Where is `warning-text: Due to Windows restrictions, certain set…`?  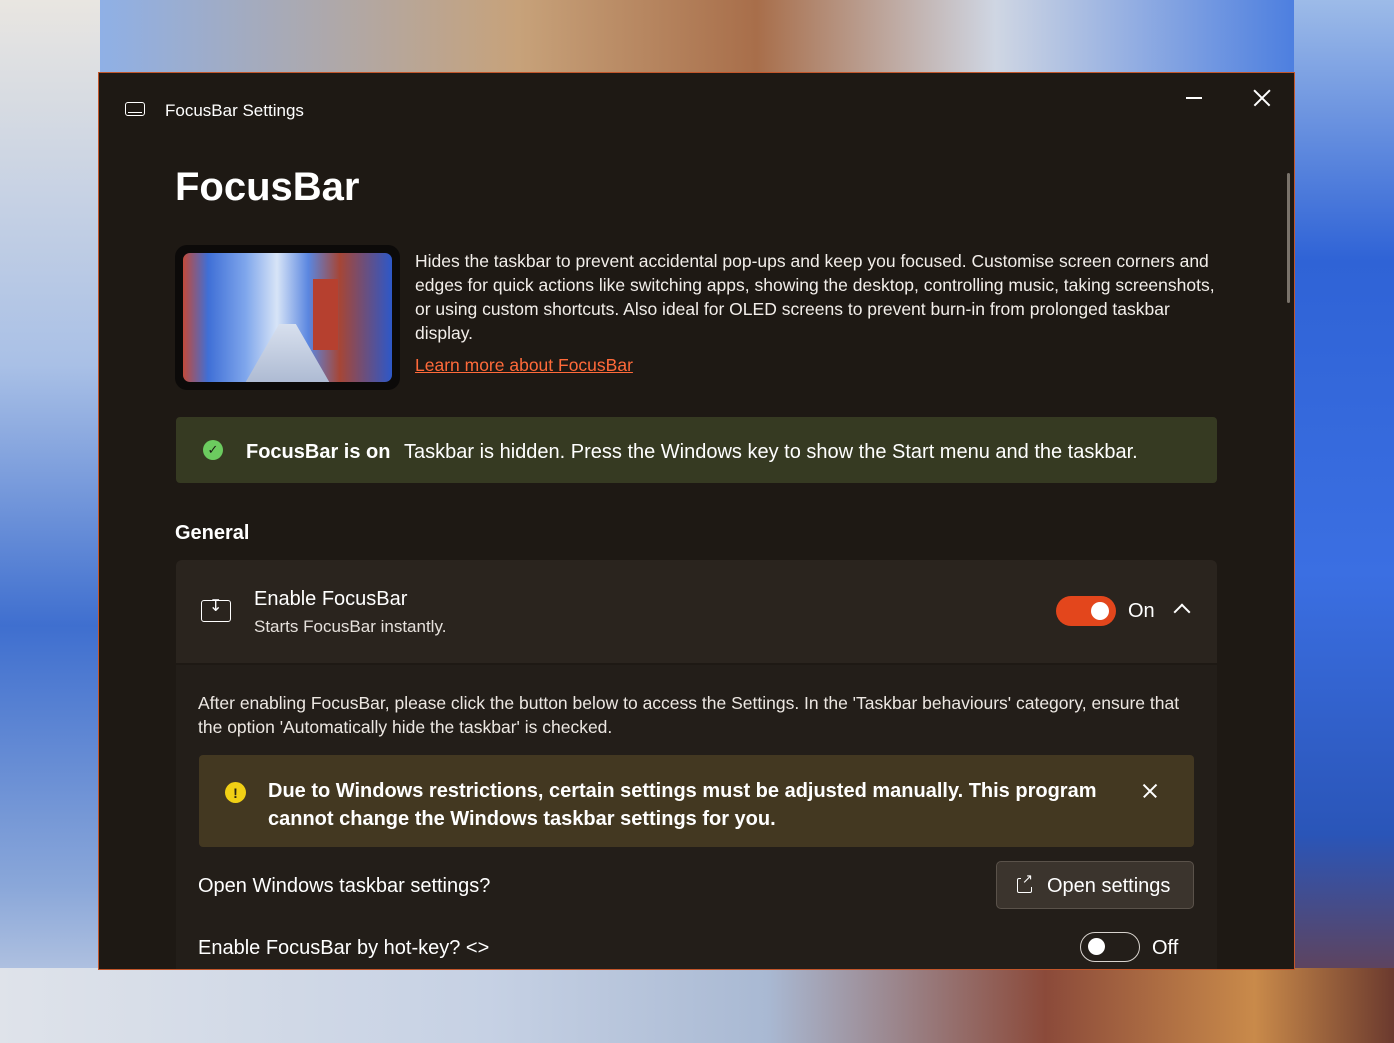 warning-text: Due to Windows restrictions, certain set… is located at coordinates (682, 805).